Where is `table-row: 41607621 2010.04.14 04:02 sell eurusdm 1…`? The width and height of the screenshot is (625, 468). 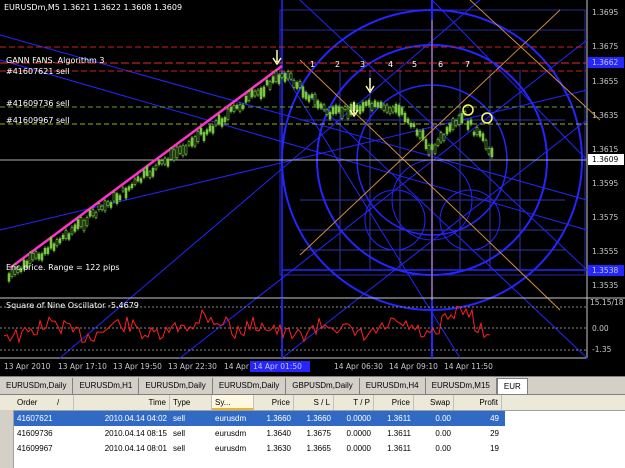 table-row: 41607621 2010.04.14 04:02 sell eurusdm 1… is located at coordinates (252, 420).